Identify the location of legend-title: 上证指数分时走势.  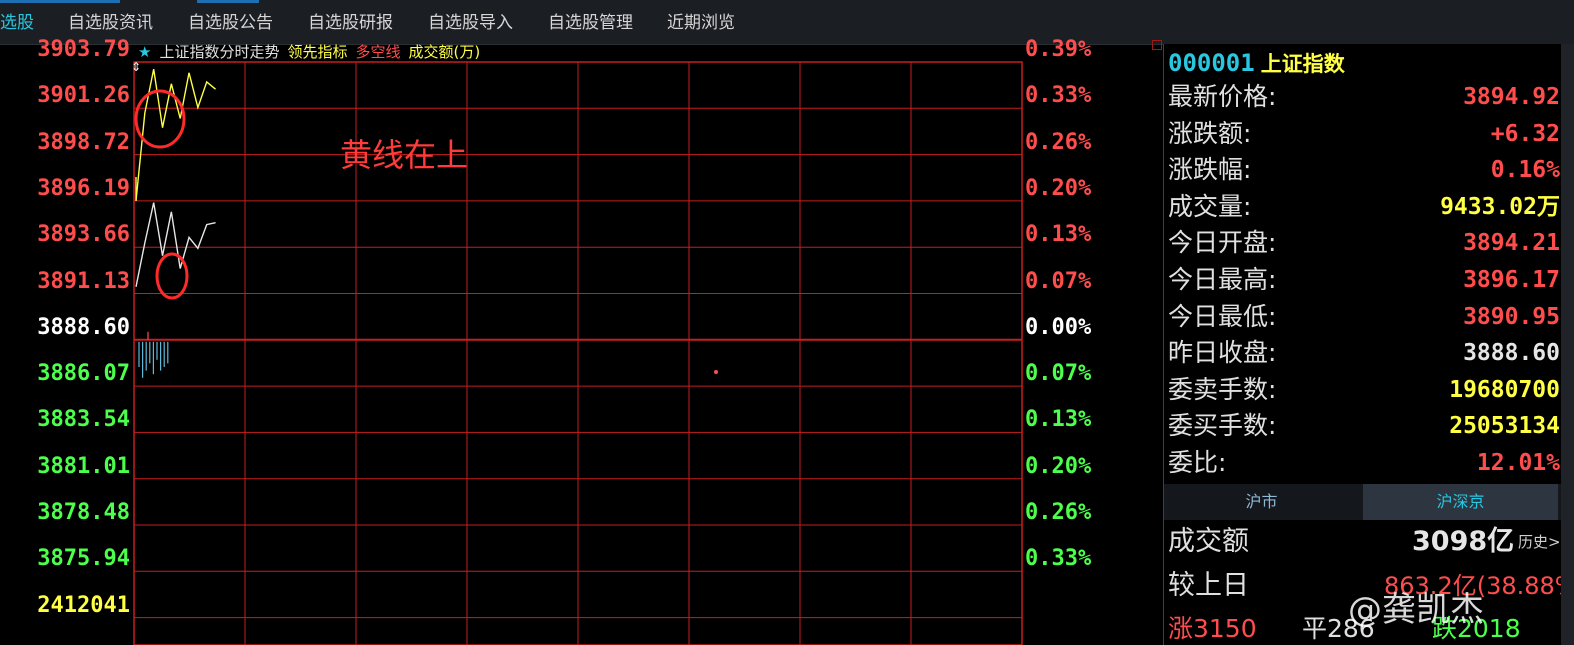
(219, 52).